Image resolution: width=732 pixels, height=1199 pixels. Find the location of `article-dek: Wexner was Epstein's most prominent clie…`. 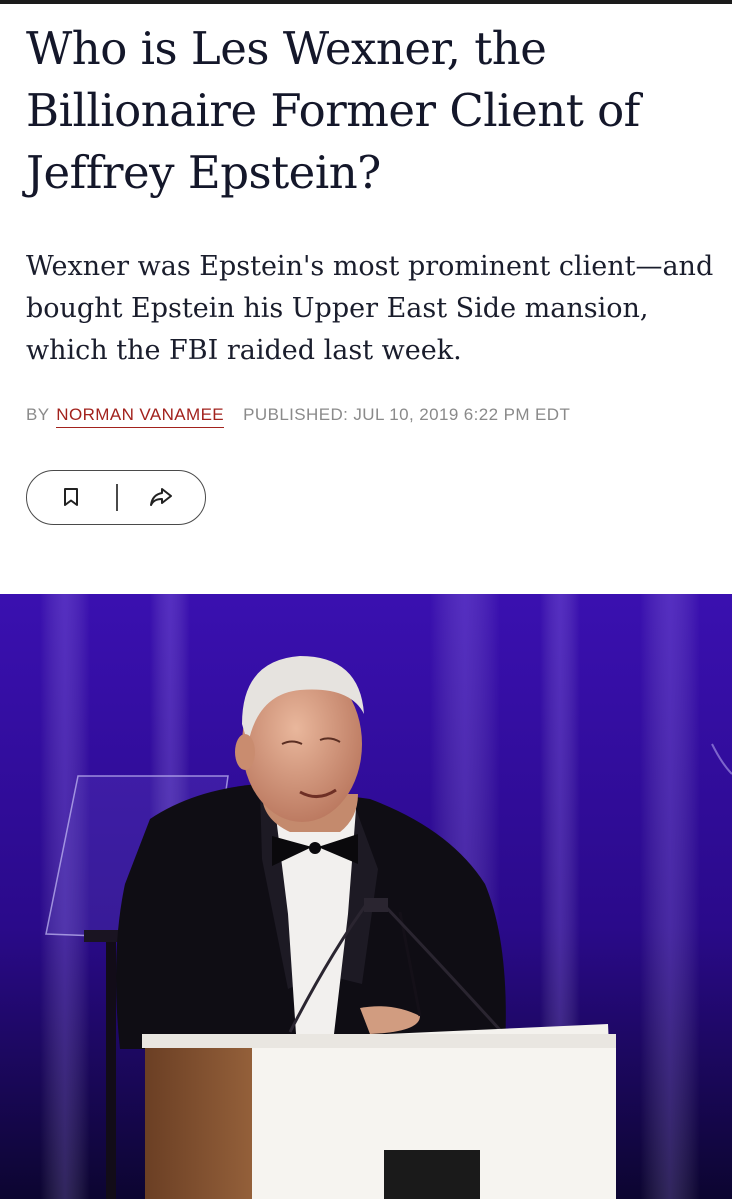

article-dek: Wexner was Epstein's most prominent clie… is located at coordinates (370, 308).